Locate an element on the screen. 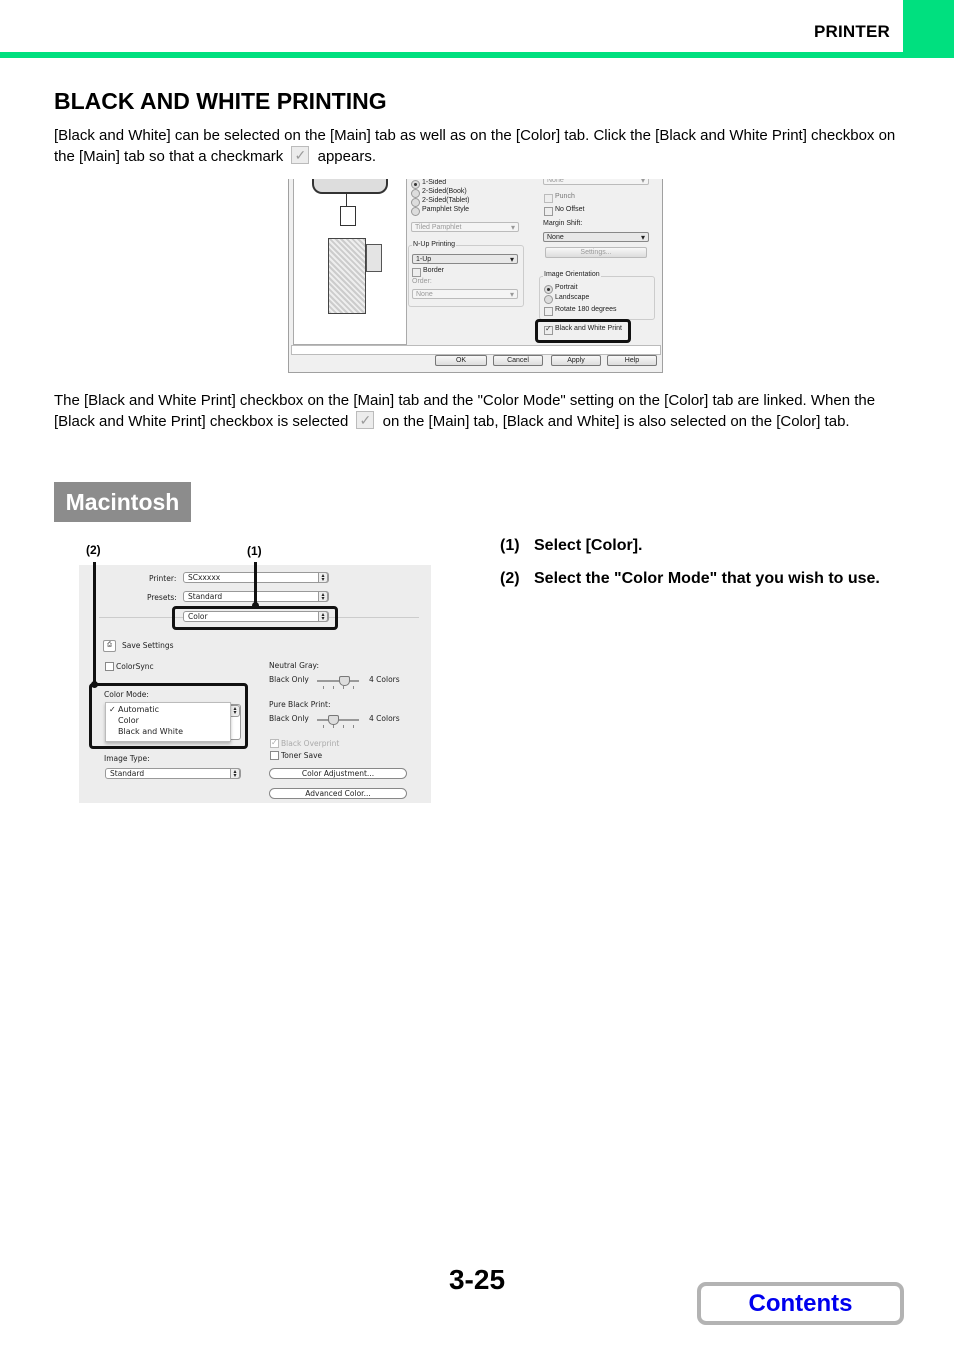  color-mode-menu: ✓ Automatic Color Black and White is located at coordinates (168, 722).